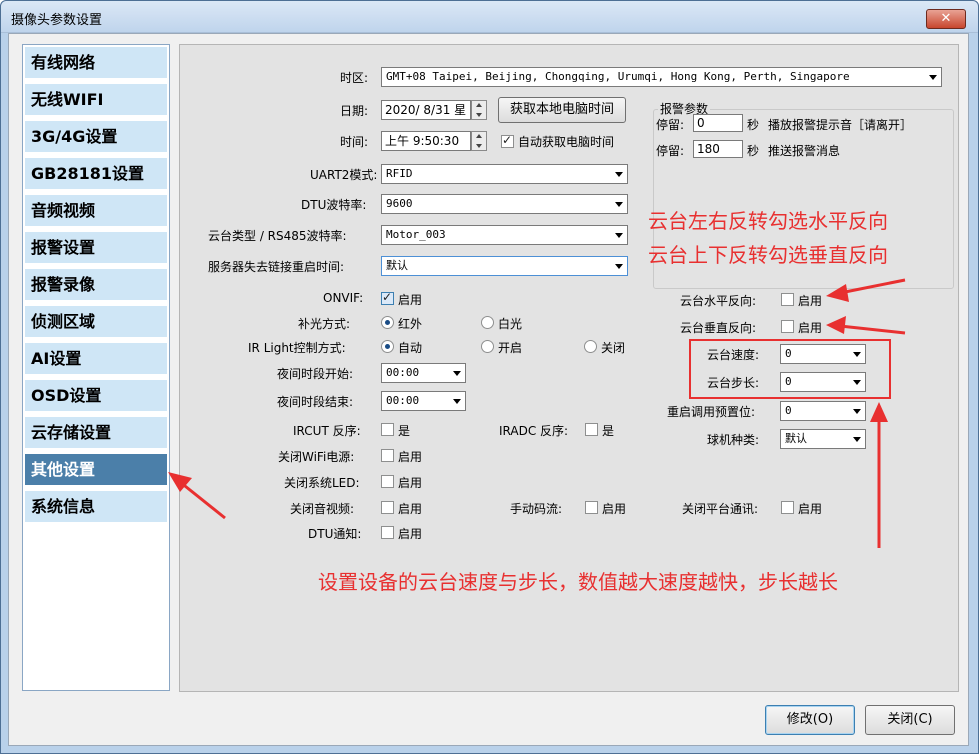 This screenshot has height=754, width=979. I want to click on modify-button: 修改(O), so click(810, 720).